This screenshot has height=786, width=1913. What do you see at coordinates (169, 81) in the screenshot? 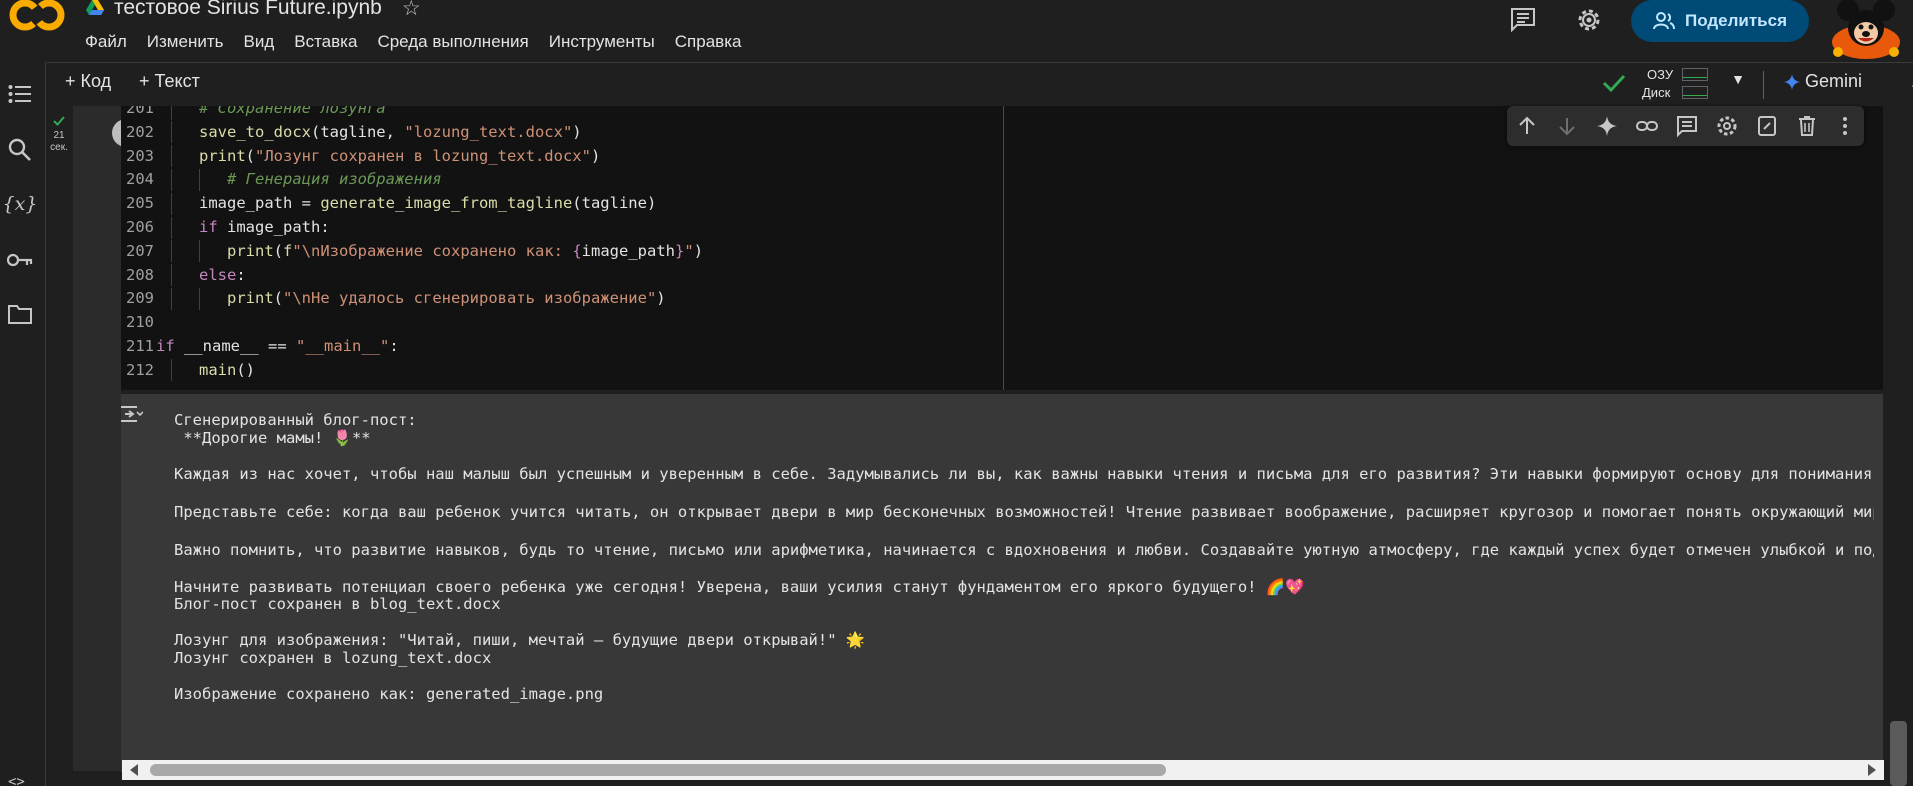
I see `add-text-button: + Текст` at bounding box center [169, 81].